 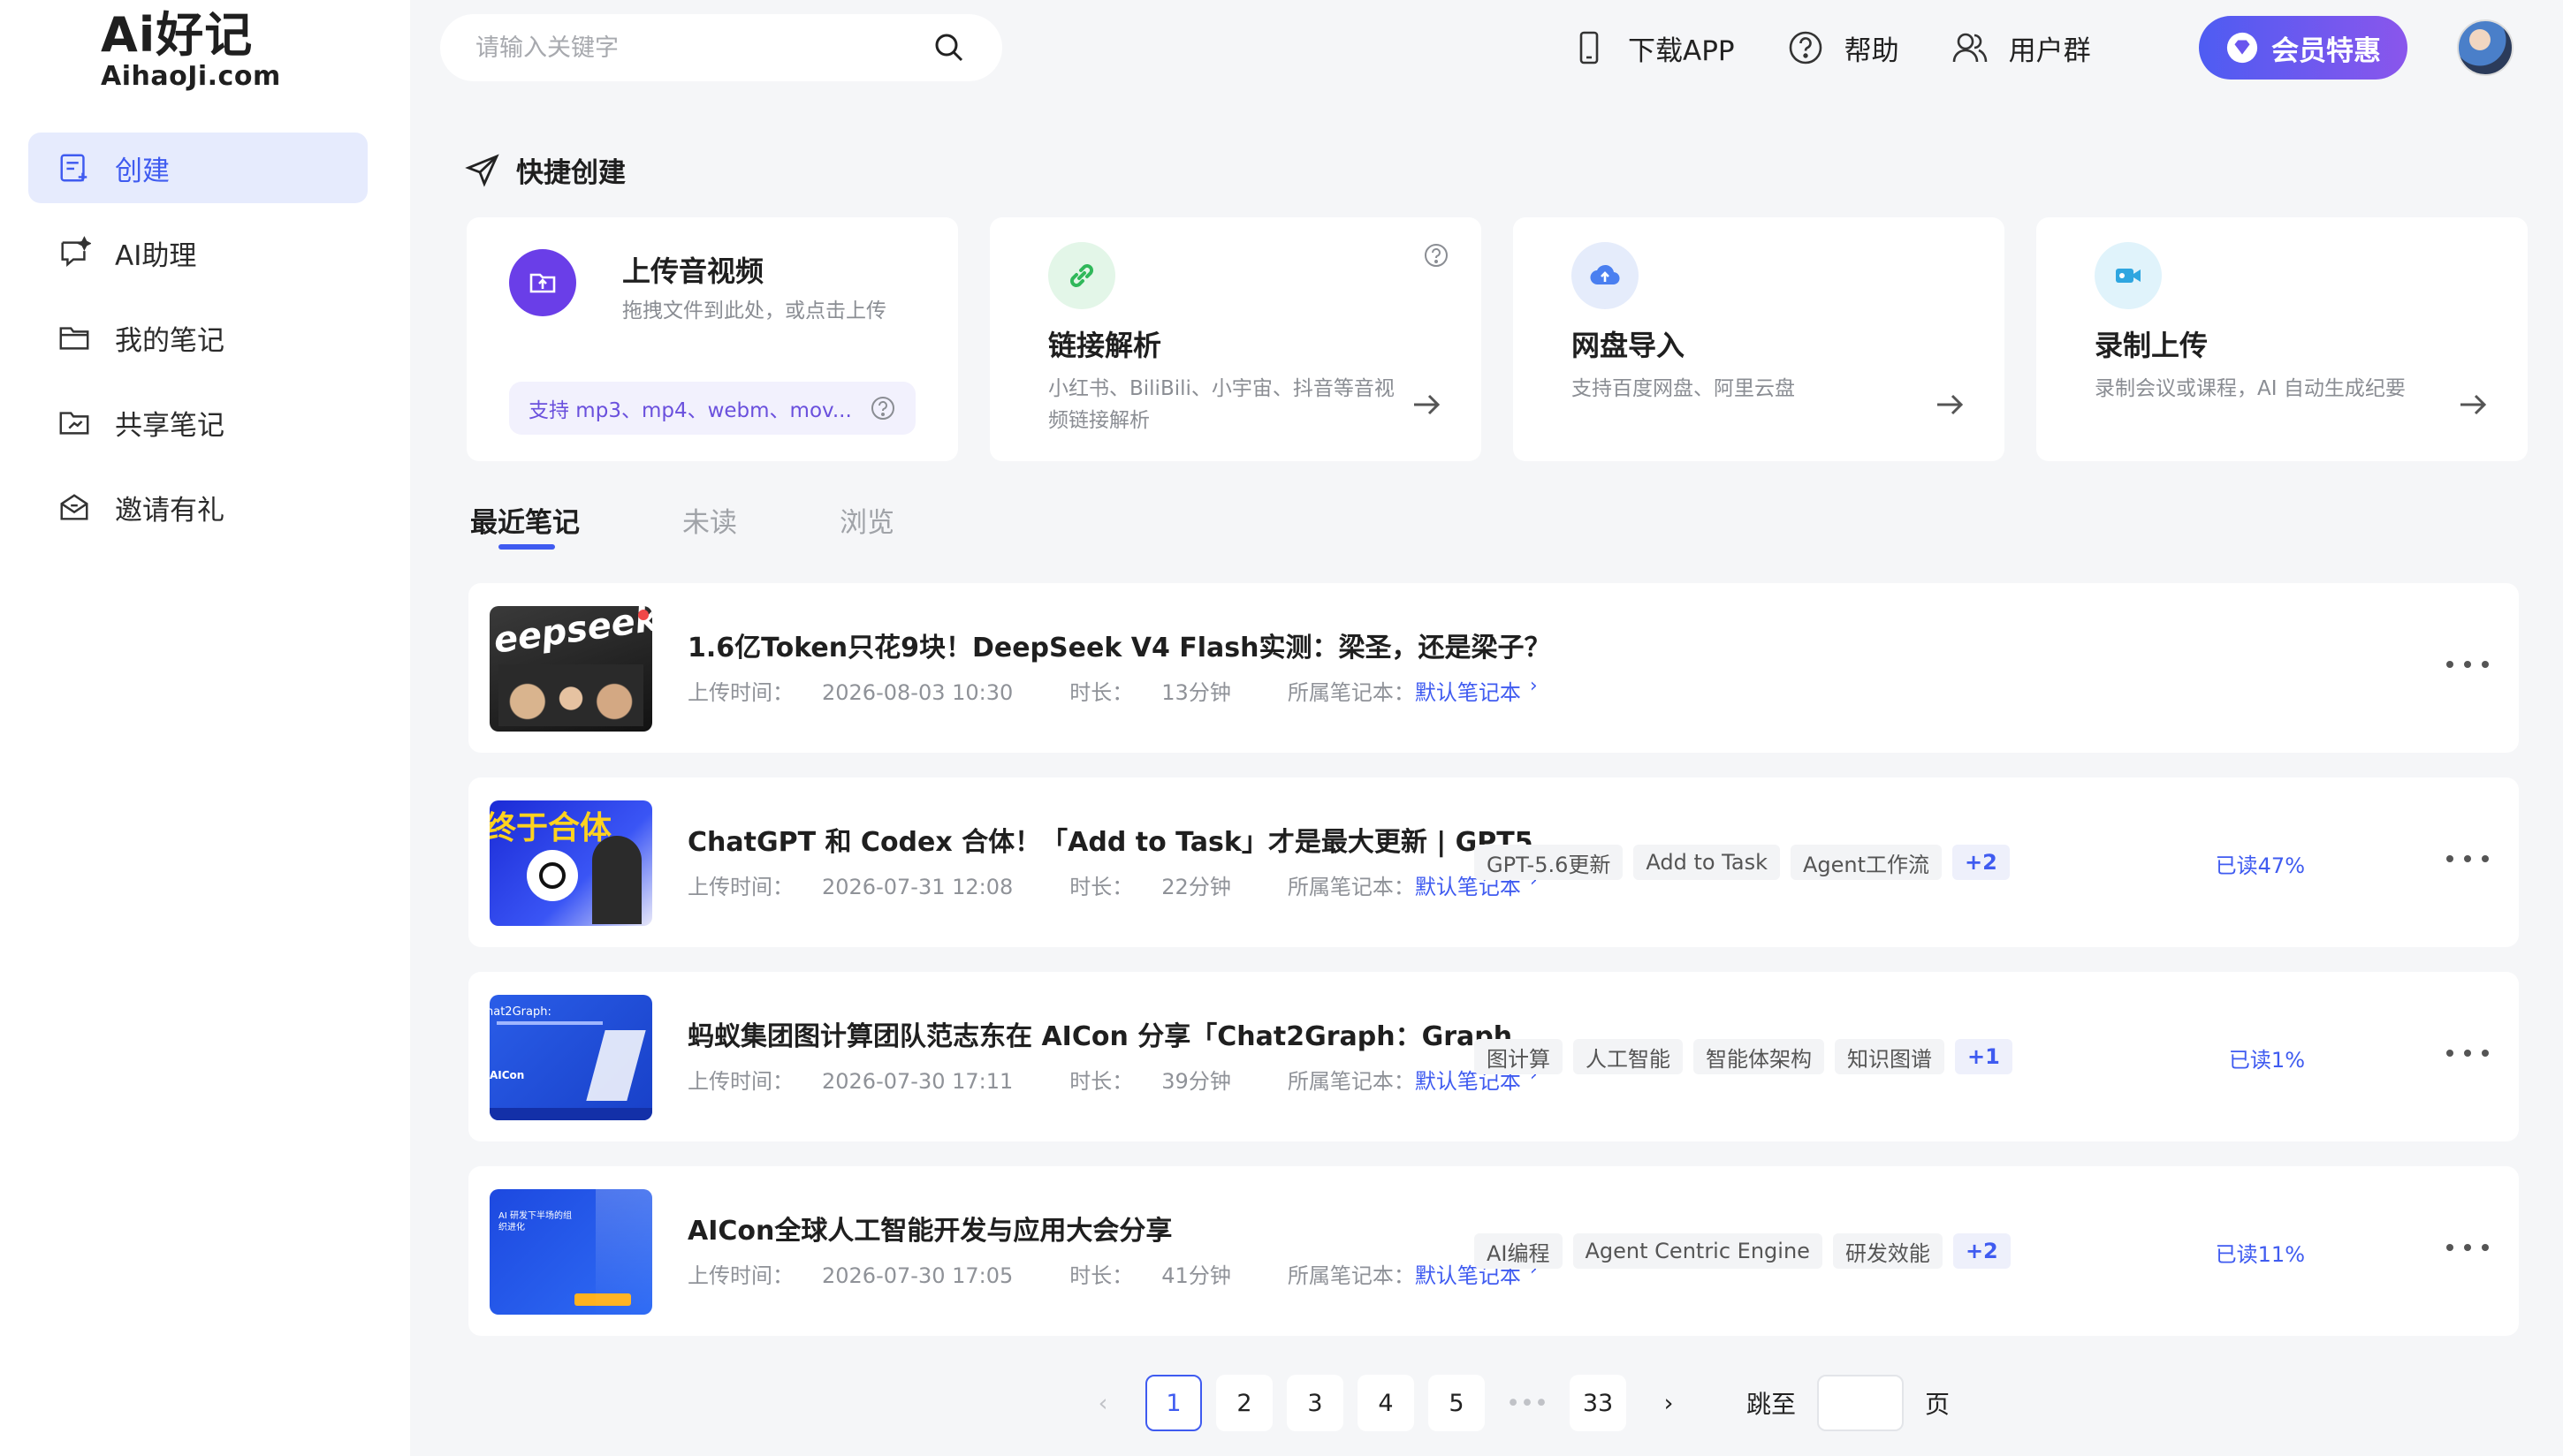 What do you see at coordinates (1103, 1403) in the screenshot?
I see `prev-page-button: ‹` at bounding box center [1103, 1403].